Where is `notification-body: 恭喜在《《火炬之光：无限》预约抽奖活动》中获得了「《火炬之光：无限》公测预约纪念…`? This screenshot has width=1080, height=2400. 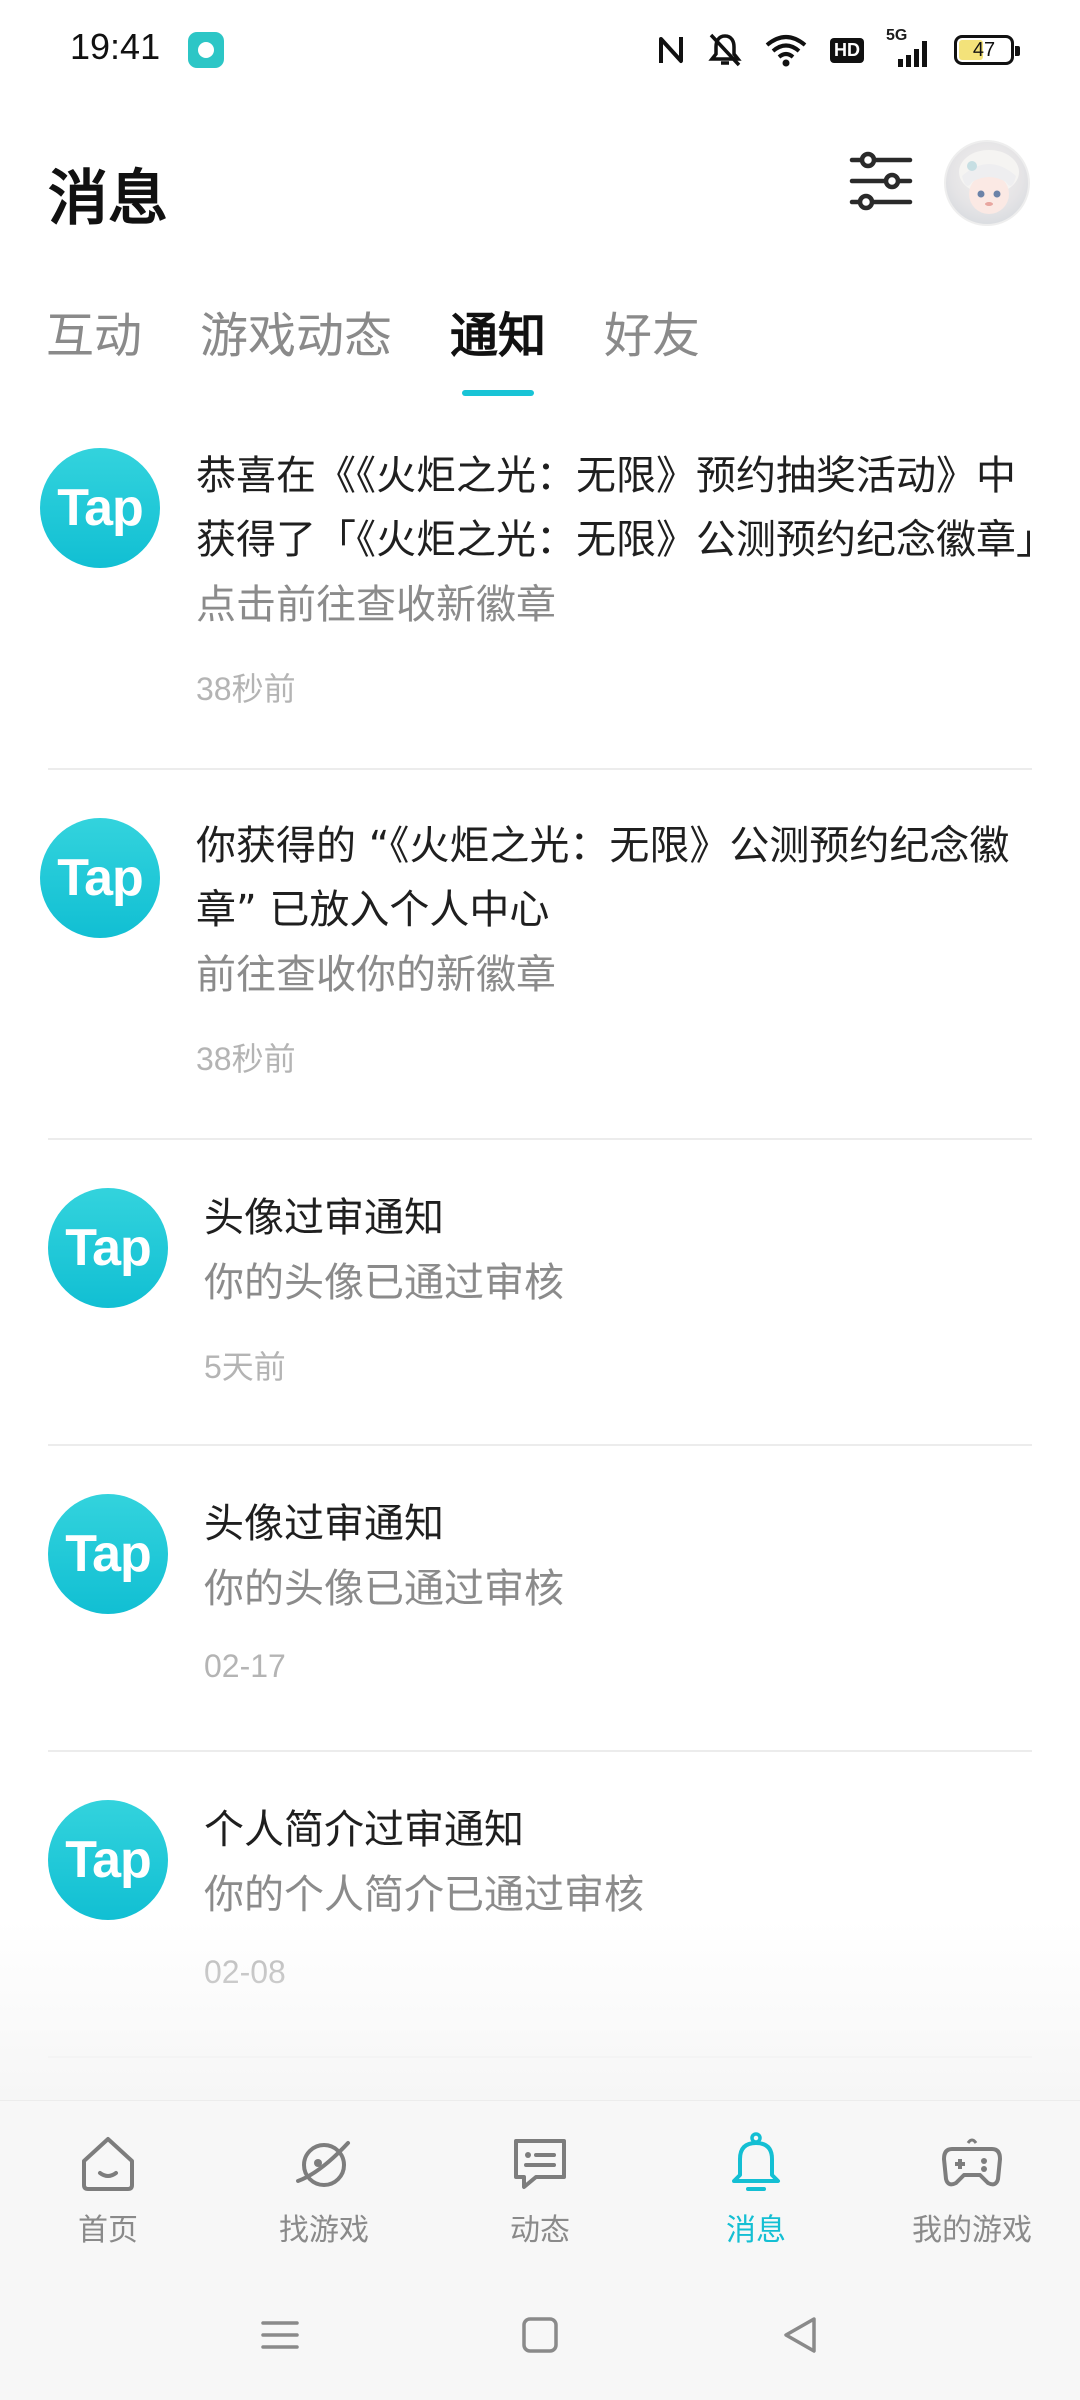
notification-body: 恭喜在《《火炬之光：无限》预约抽奖活动》中获得了「《火炬之光：无限》公测预约纪念… is located at coordinates (616, 577).